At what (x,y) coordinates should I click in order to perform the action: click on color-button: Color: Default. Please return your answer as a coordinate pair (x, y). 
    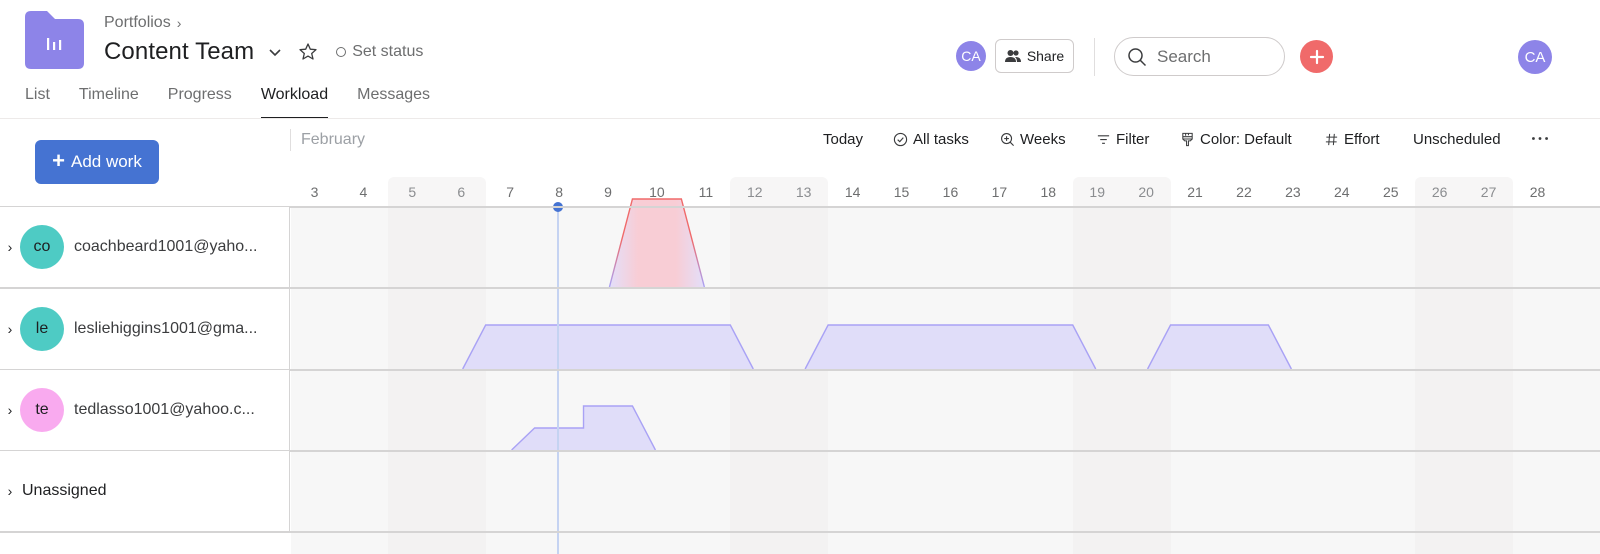
    Looking at the image, I should click on (1236, 139).